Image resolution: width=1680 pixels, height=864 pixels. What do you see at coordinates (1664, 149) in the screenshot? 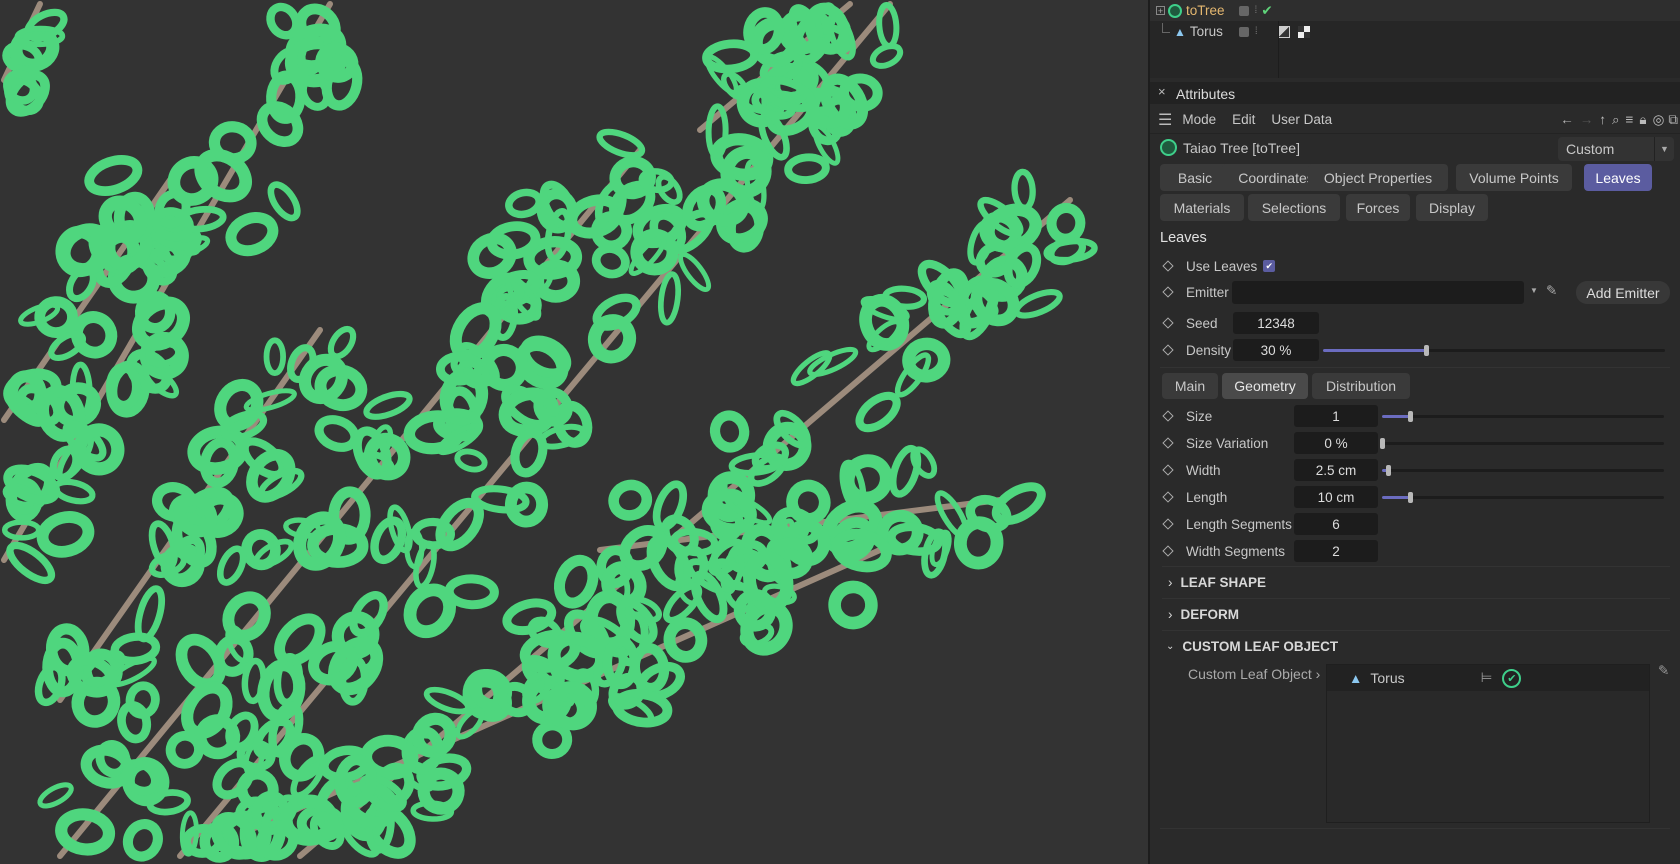
I see `chevron-down-icon: ▼` at bounding box center [1664, 149].